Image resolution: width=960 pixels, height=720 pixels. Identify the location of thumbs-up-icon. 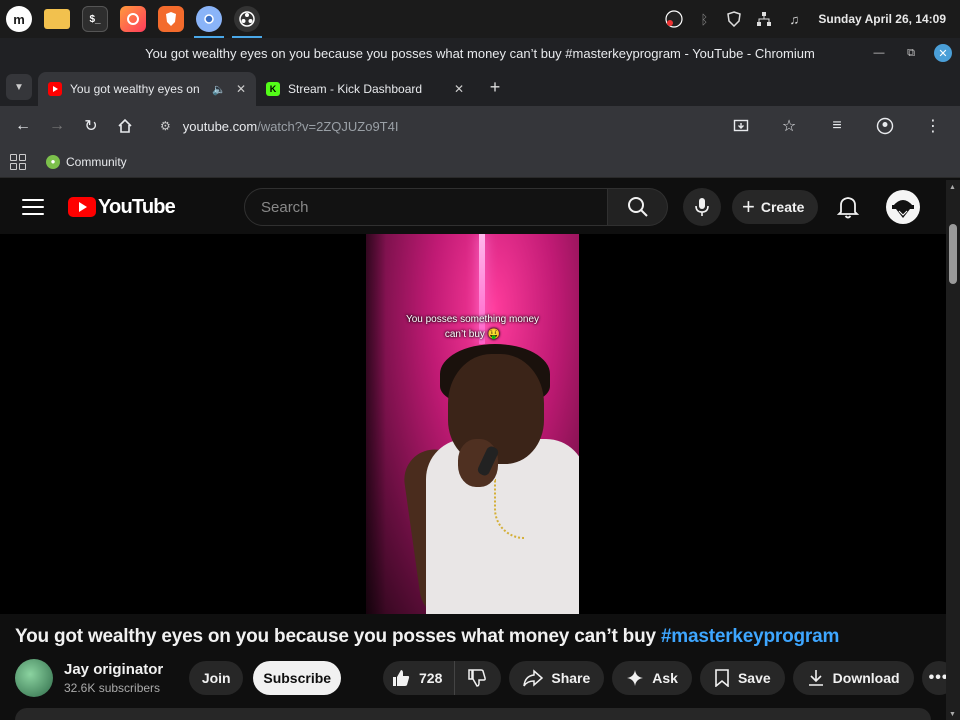
(401, 678).